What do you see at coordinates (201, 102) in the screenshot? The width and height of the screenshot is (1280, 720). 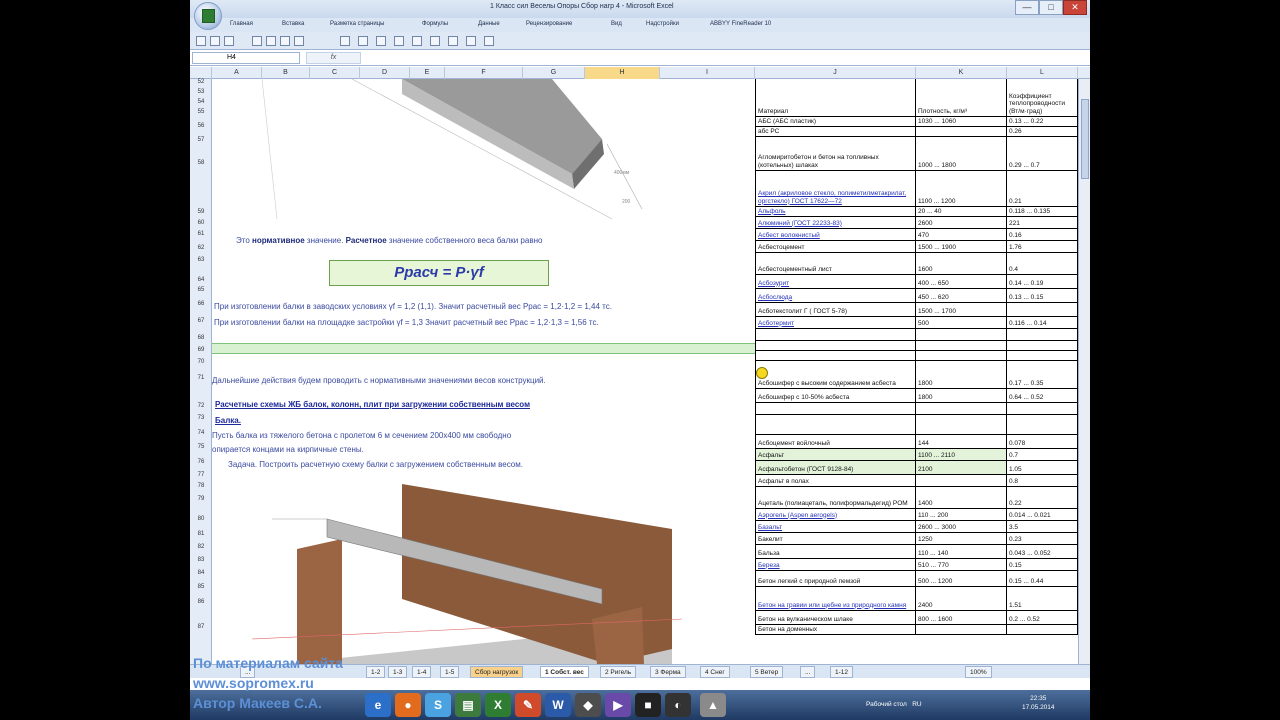 I see `row-header: 54` at bounding box center [201, 102].